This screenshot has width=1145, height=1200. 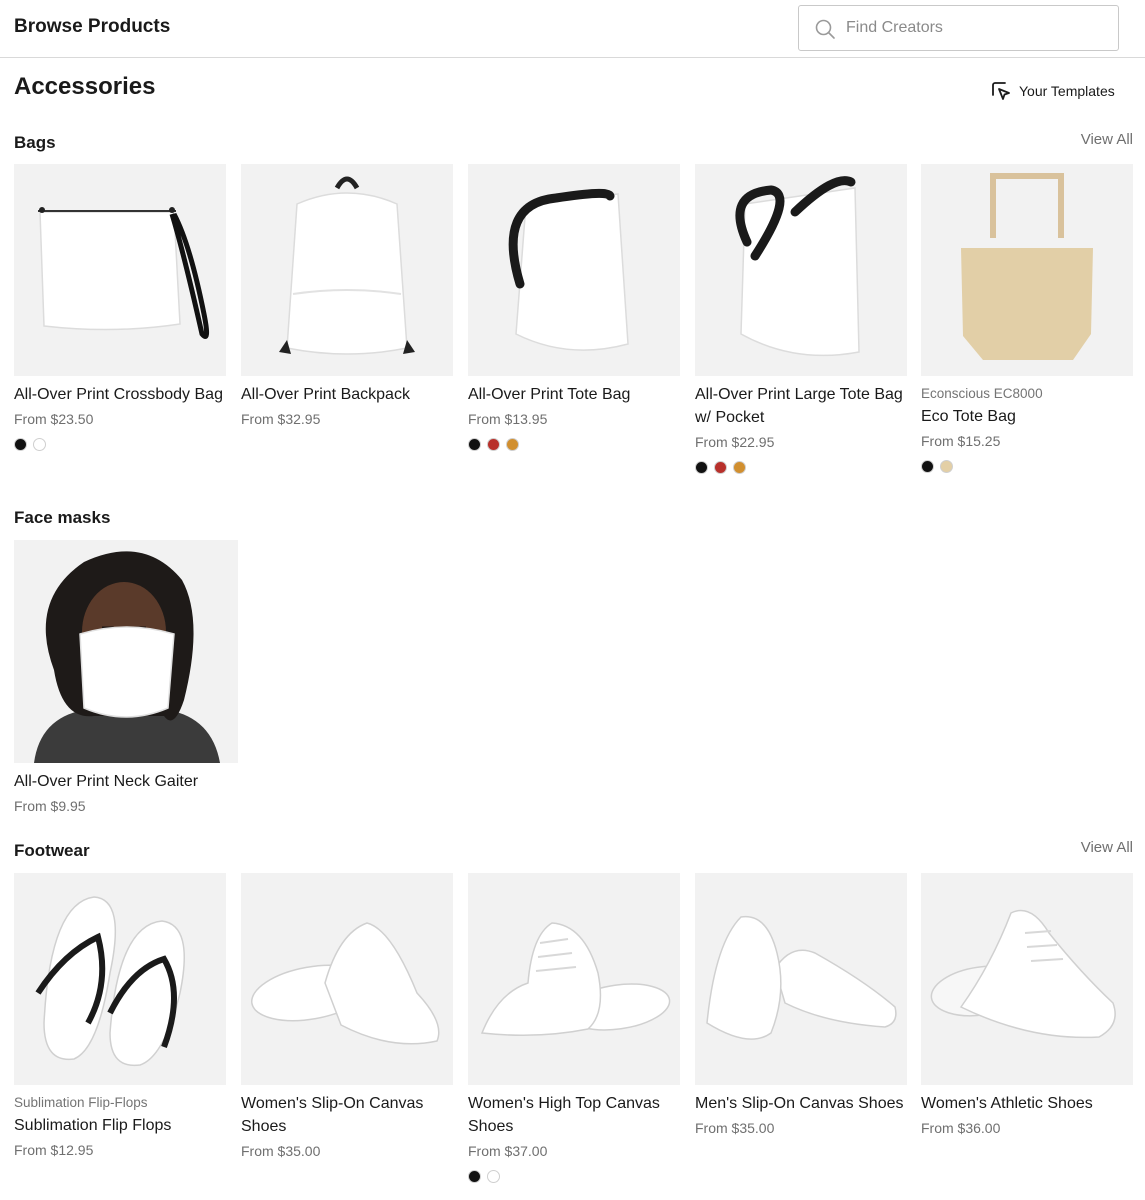 I want to click on product-card-crossbody-bag: All-Over Print Crossbody Bag From $23.50, so click(x=120, y=307).